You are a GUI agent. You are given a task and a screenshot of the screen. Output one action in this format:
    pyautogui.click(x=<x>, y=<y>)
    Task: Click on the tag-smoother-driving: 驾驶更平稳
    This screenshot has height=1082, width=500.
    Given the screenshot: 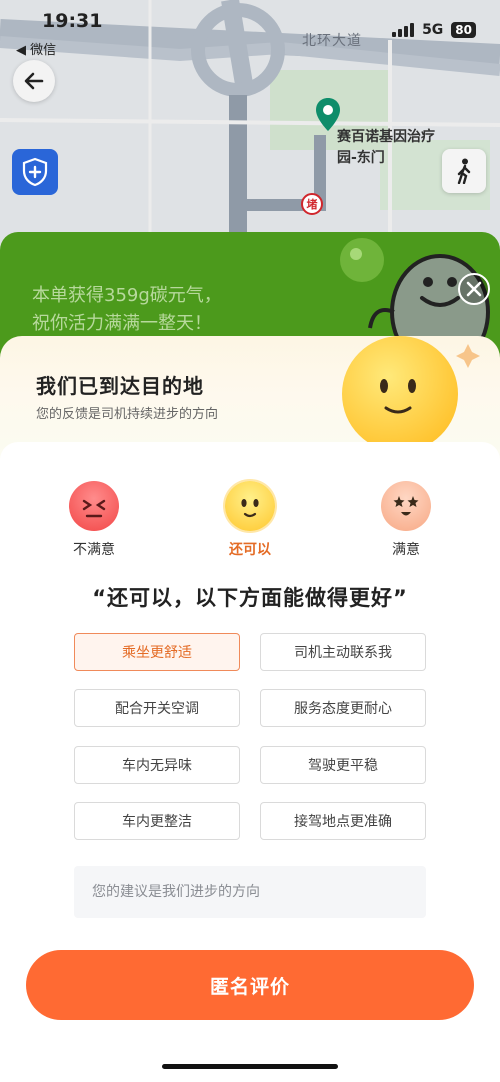 What is the action you would take?
    pyautogui.click(x=343, y=765)
    